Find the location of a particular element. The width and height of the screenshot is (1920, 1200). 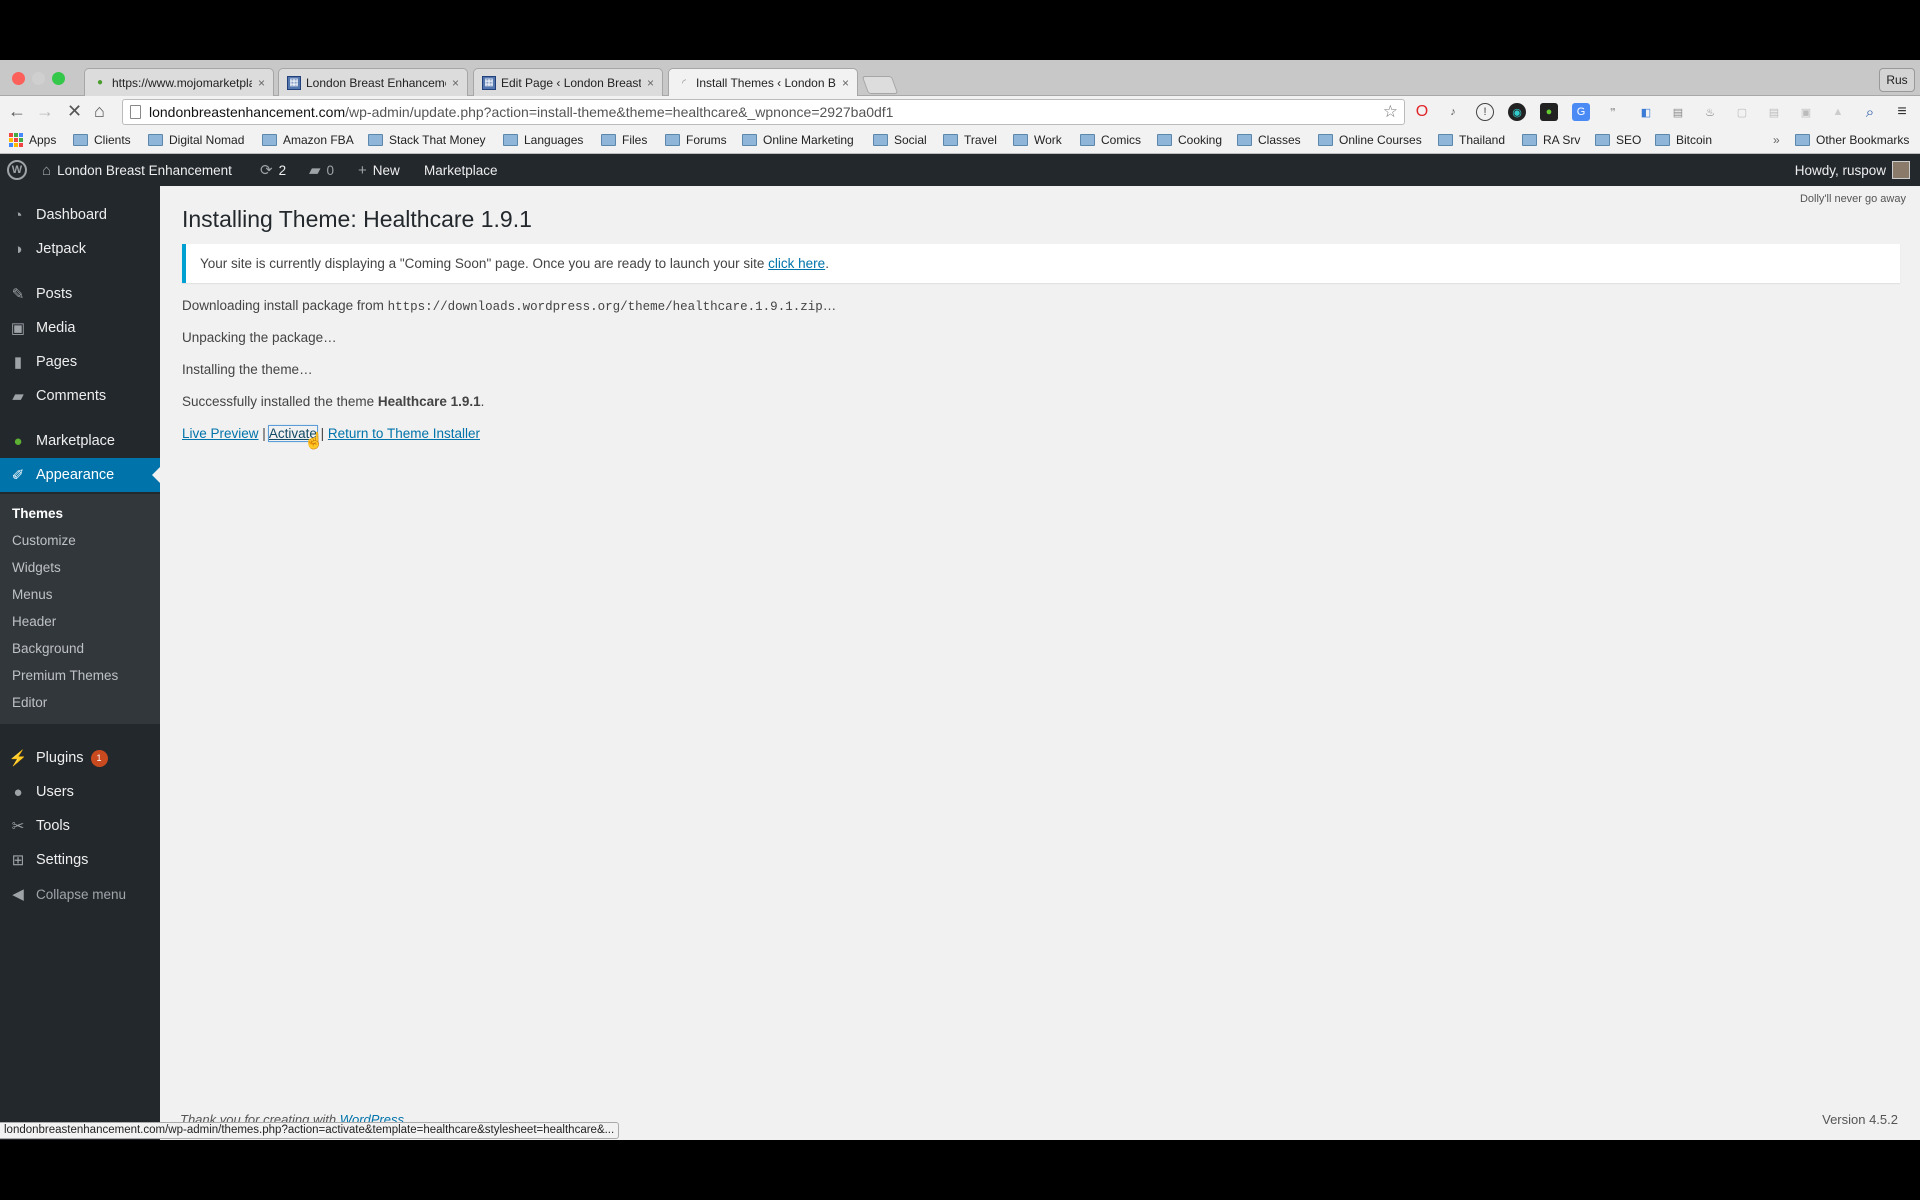

bookmark-folder: Comics is located at coordinates (1110, 140).